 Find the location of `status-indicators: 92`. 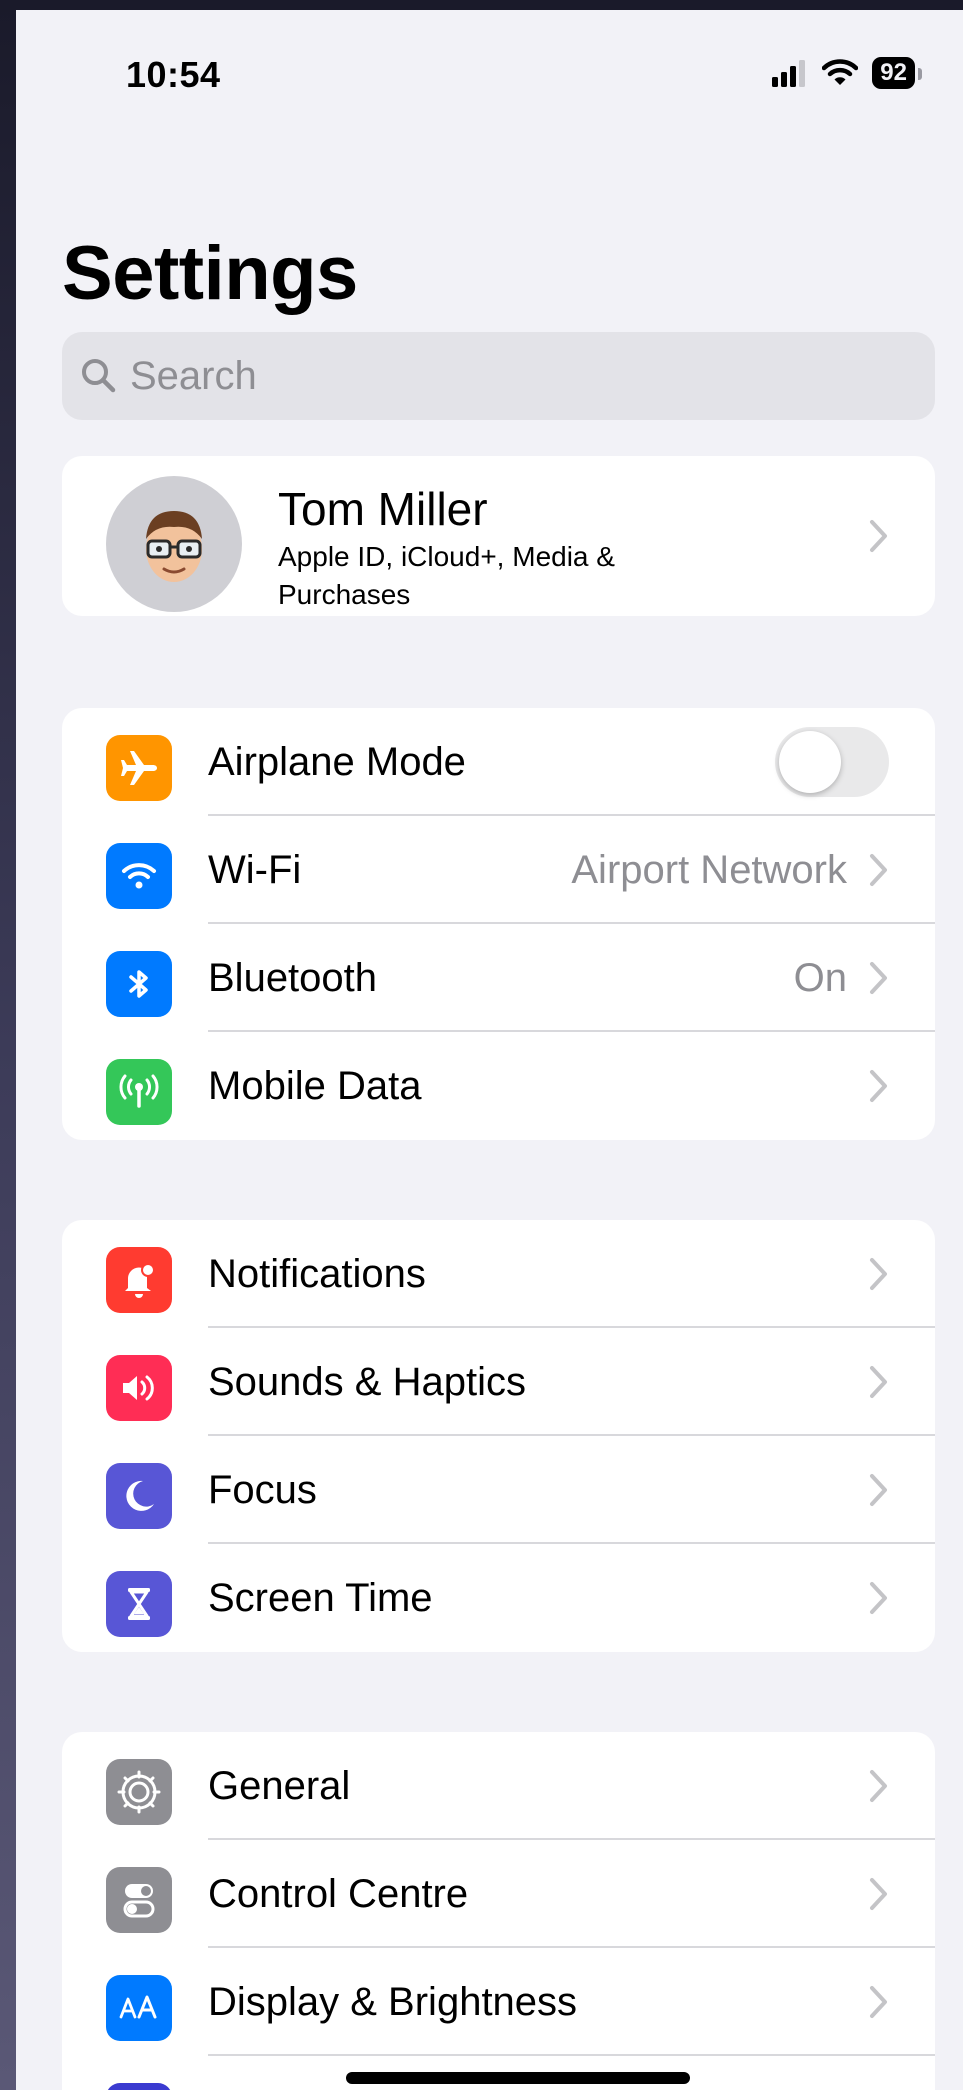

status-indicators: 92 is located at coordinates (847, 73).